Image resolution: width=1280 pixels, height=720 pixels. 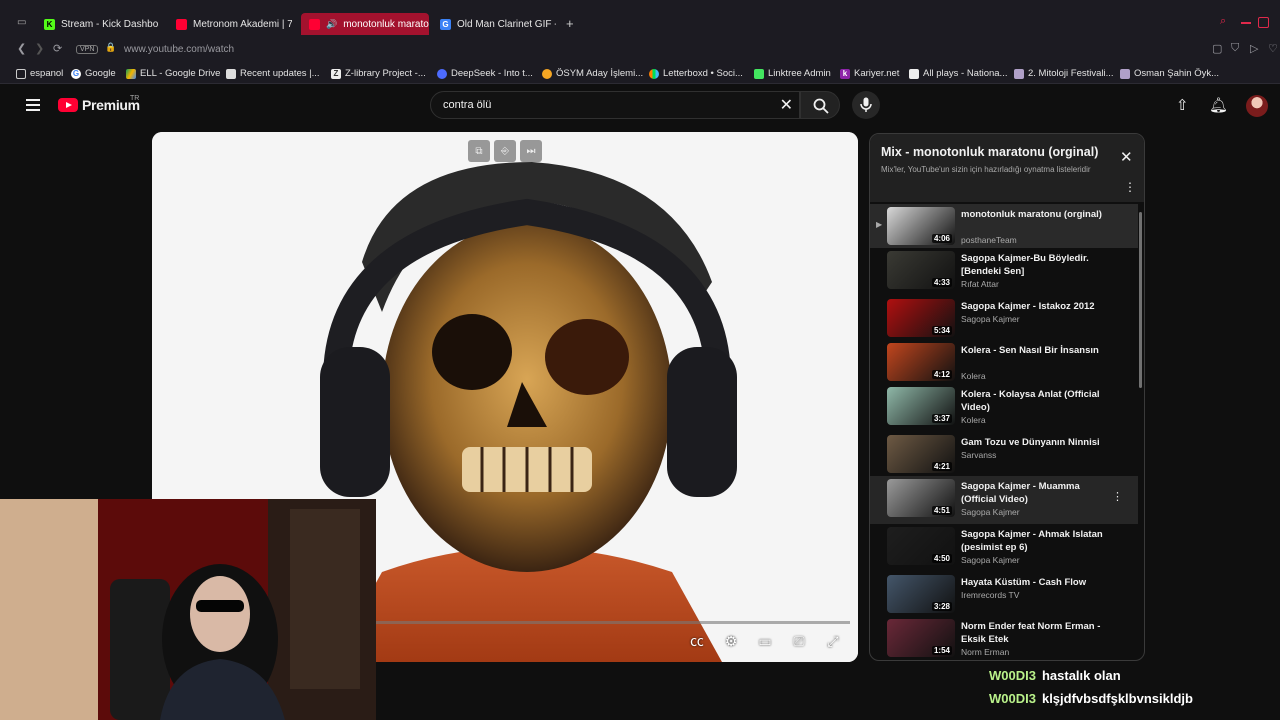 I want to click on channel-name: Rıfat Attar, so click(x=980, y=284).